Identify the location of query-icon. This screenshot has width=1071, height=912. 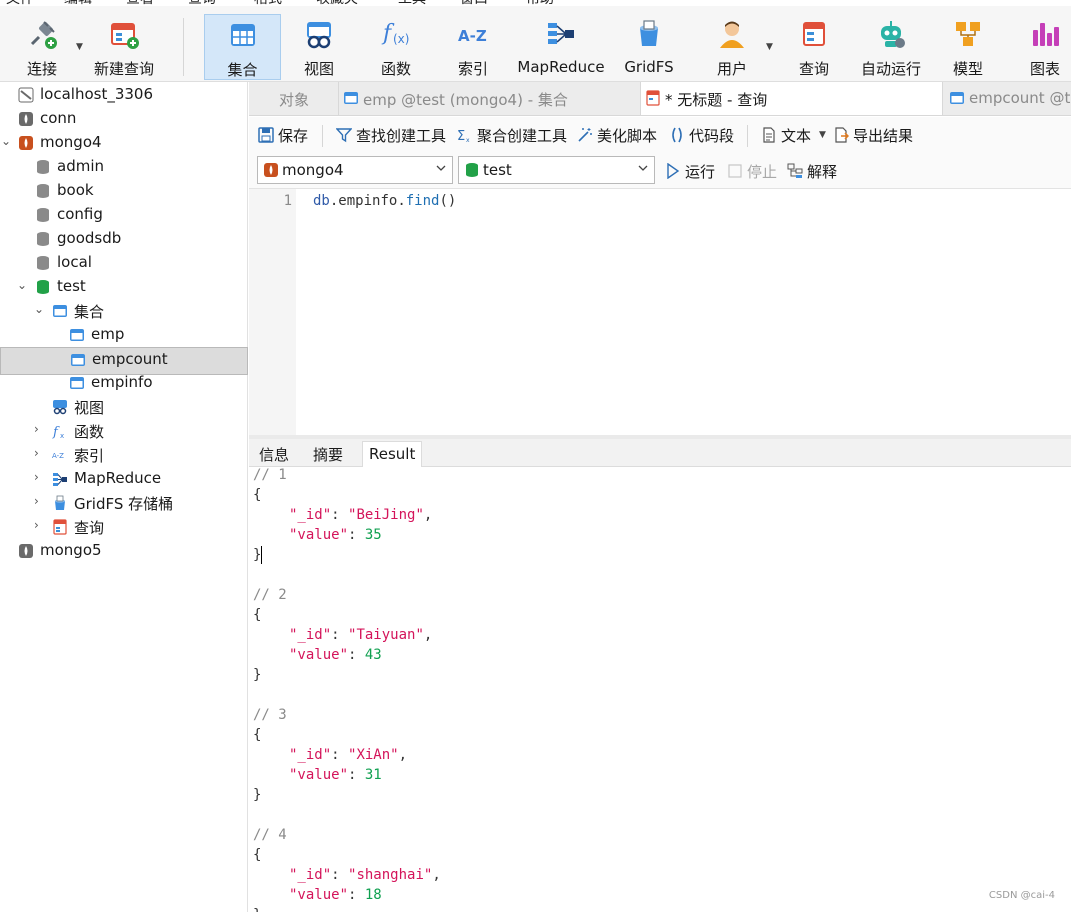
(60, 527).